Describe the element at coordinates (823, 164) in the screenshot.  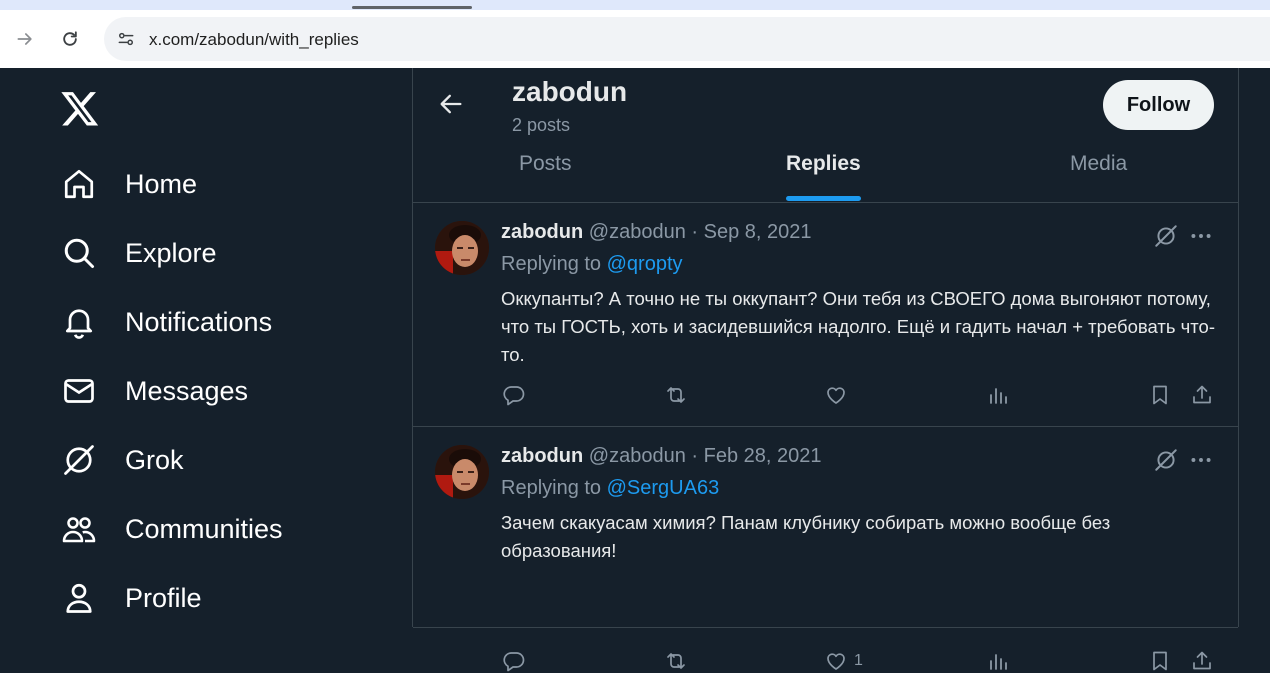
I see `tab-replies: Replies` at that location.